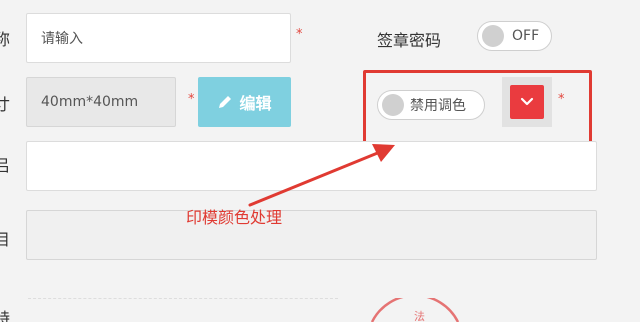  Describe the element at coordinates (183, 298) in the screenshot. I see `dashed-divider` at that location.